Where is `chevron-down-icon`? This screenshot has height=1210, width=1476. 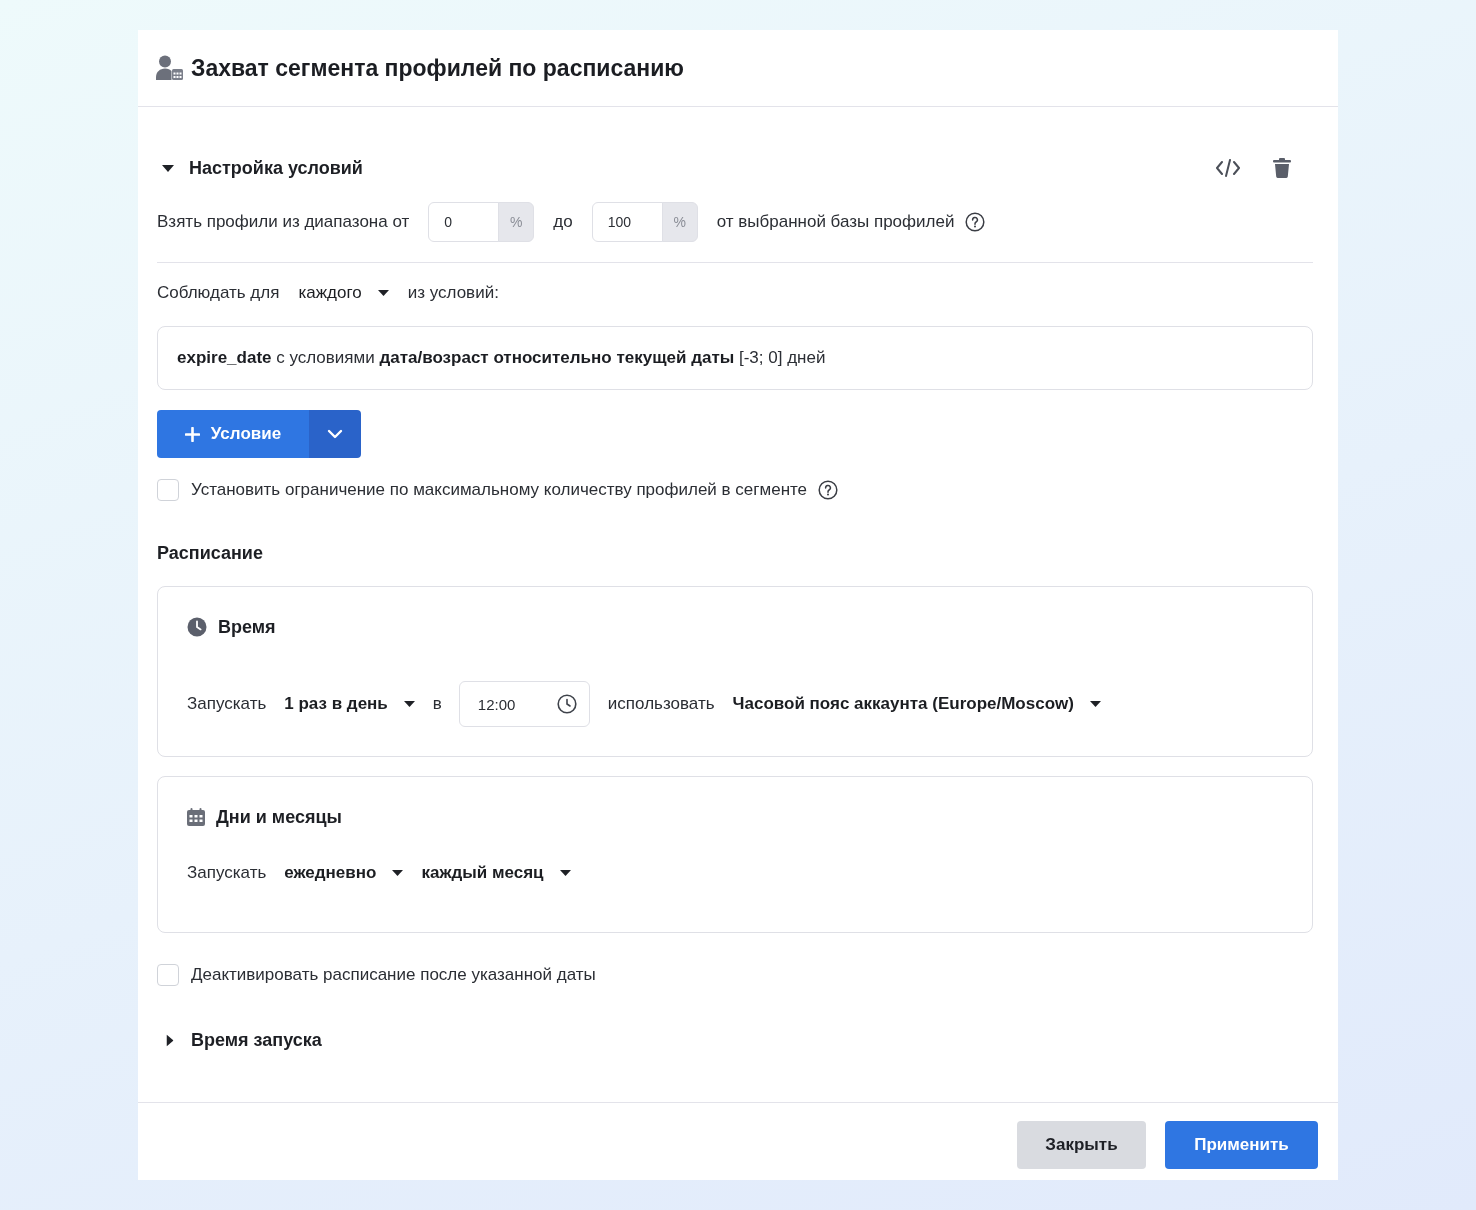 chevron-down-icon is located at coordinates (335, 434).